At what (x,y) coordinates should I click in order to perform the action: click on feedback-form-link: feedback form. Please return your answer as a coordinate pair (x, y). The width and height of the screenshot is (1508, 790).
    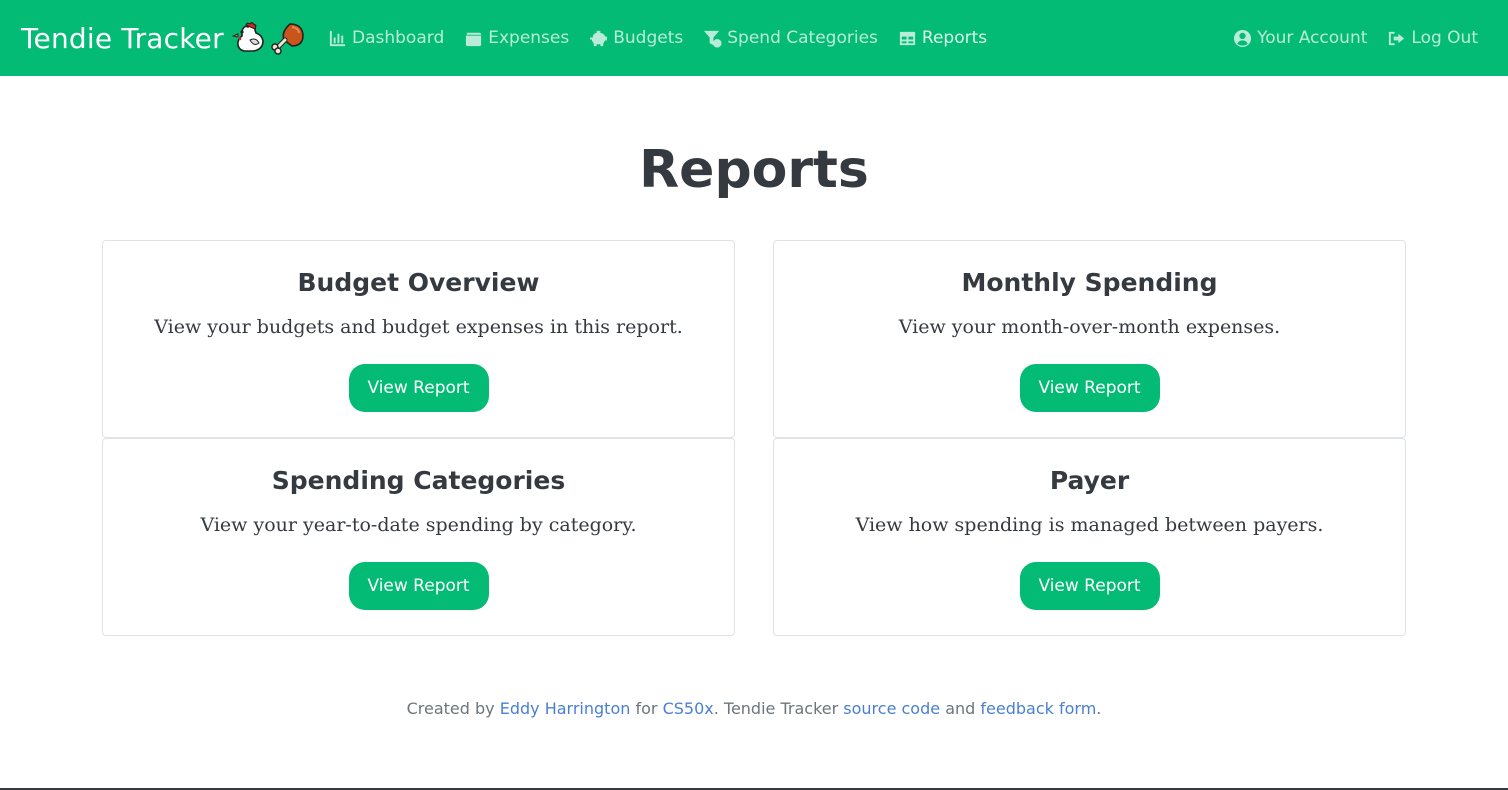
    Looking at the image, I should click on (1038, 708).